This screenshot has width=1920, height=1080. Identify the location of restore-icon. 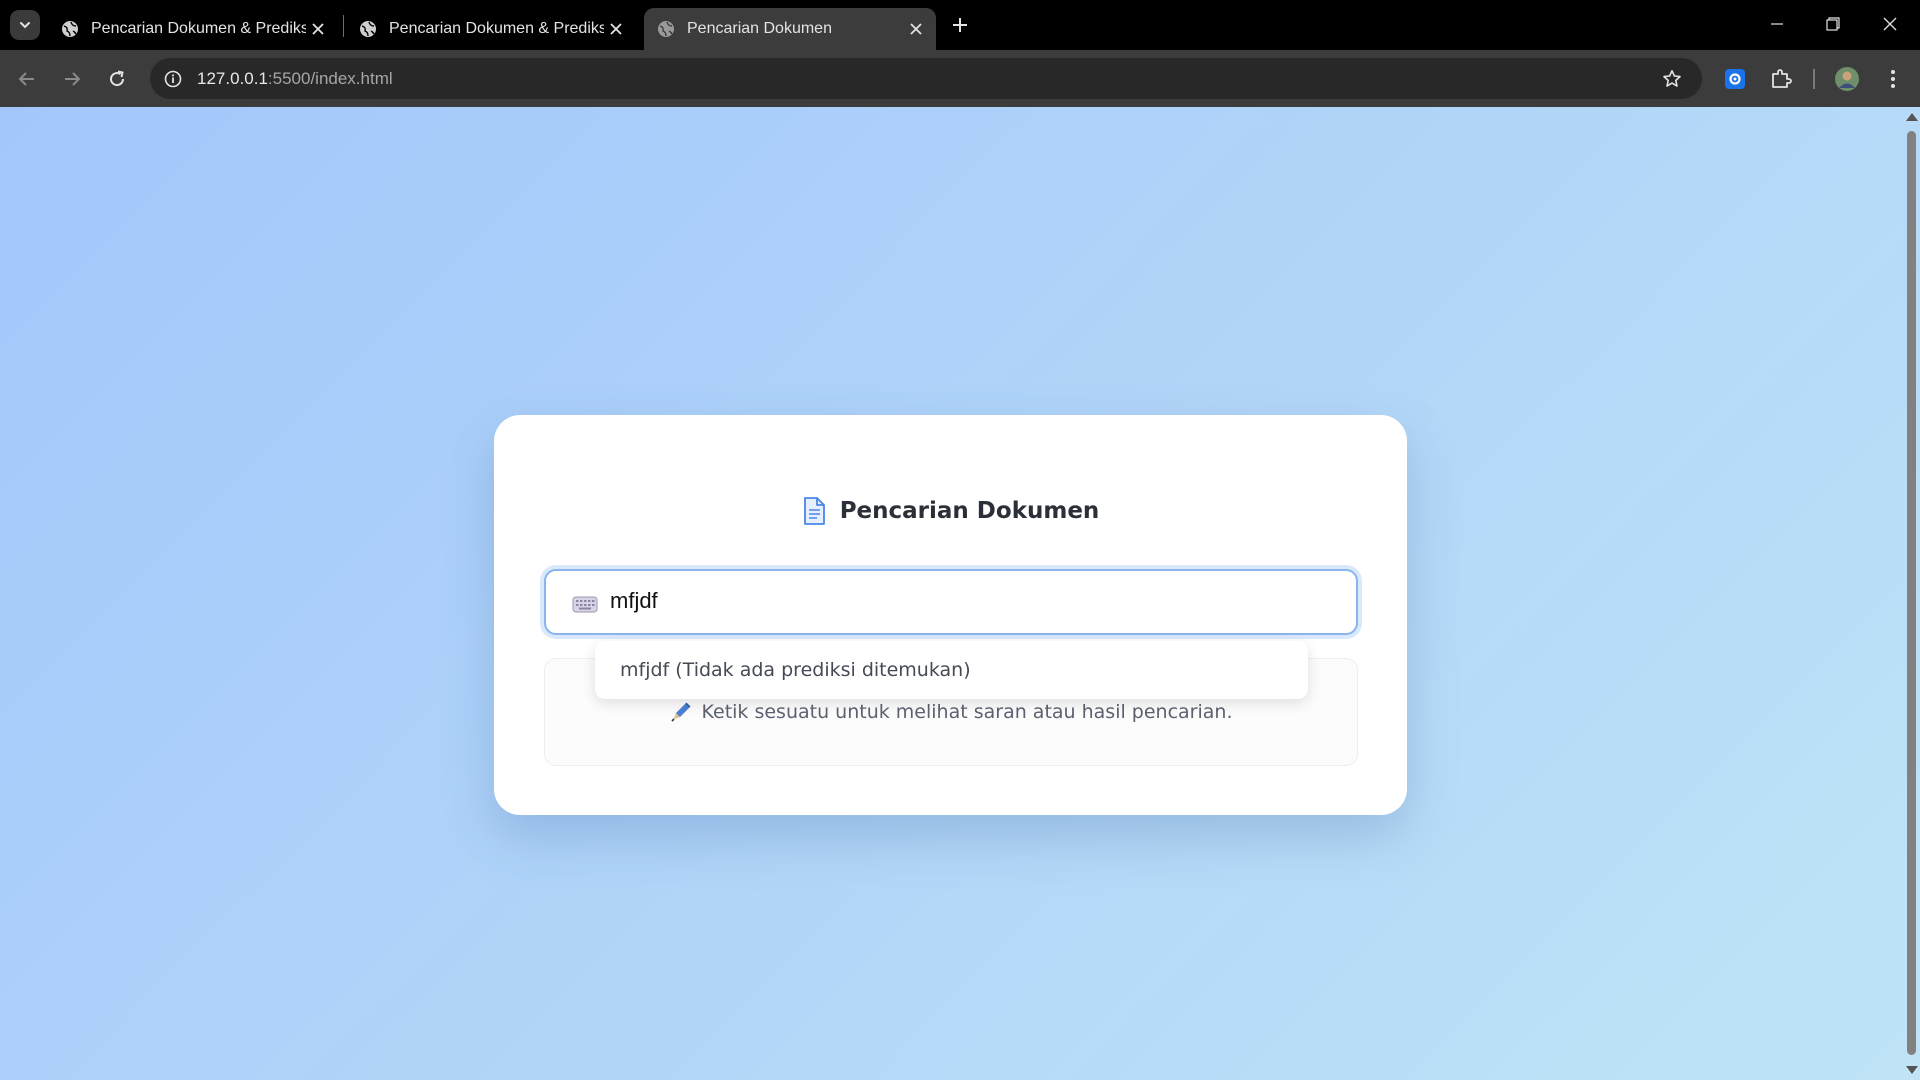
(1833, 24).